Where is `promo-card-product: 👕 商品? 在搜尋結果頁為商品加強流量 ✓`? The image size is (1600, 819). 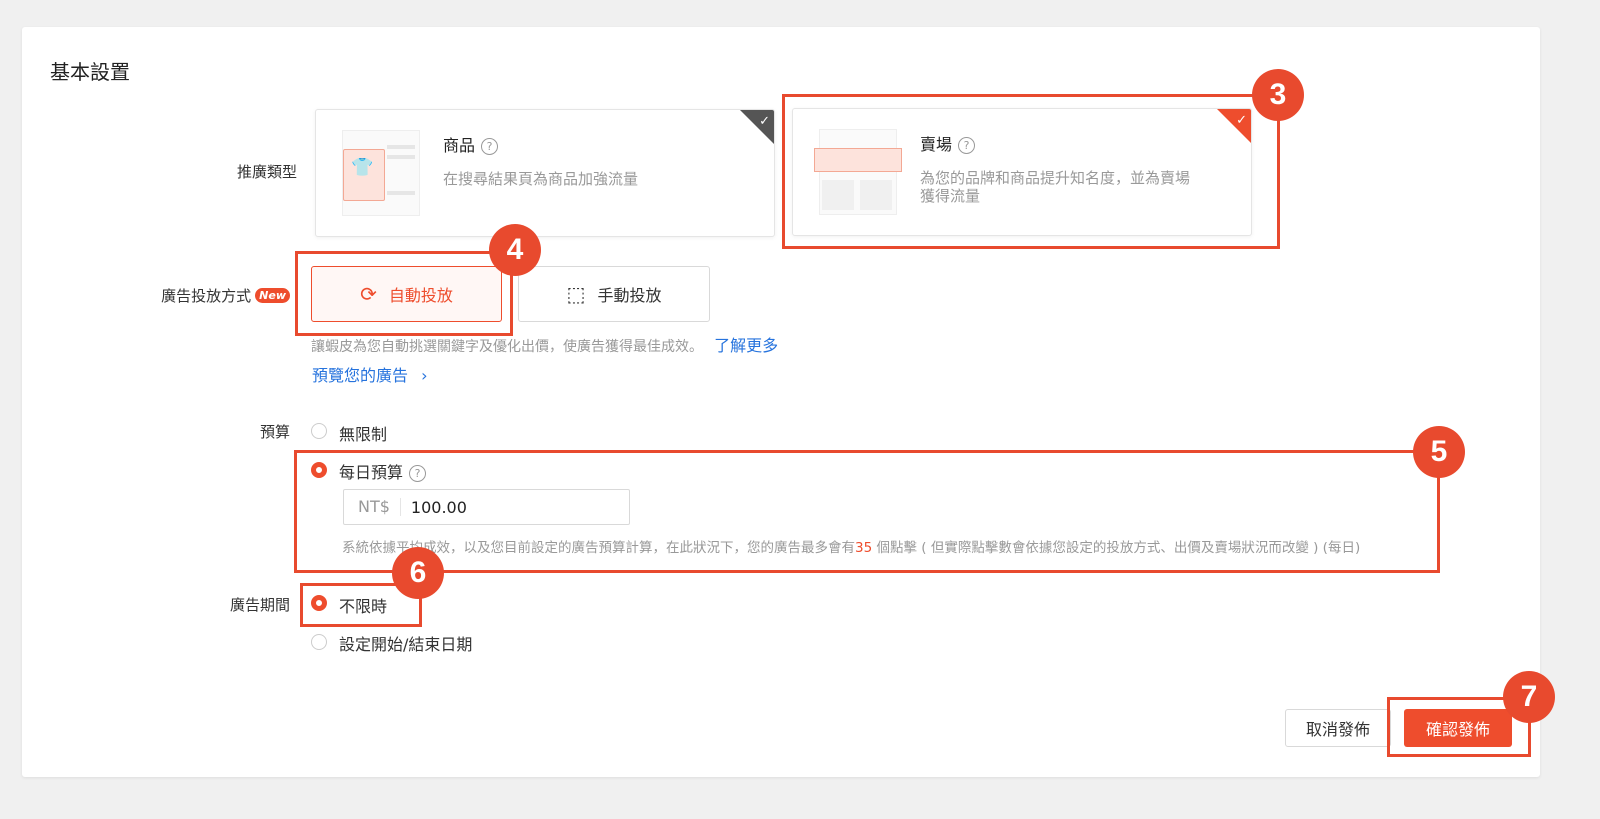
promo-card-product: 👕 商品? 在搜尋結果頁為商品加強流量 ✓ is located at coordinates (545, 173).